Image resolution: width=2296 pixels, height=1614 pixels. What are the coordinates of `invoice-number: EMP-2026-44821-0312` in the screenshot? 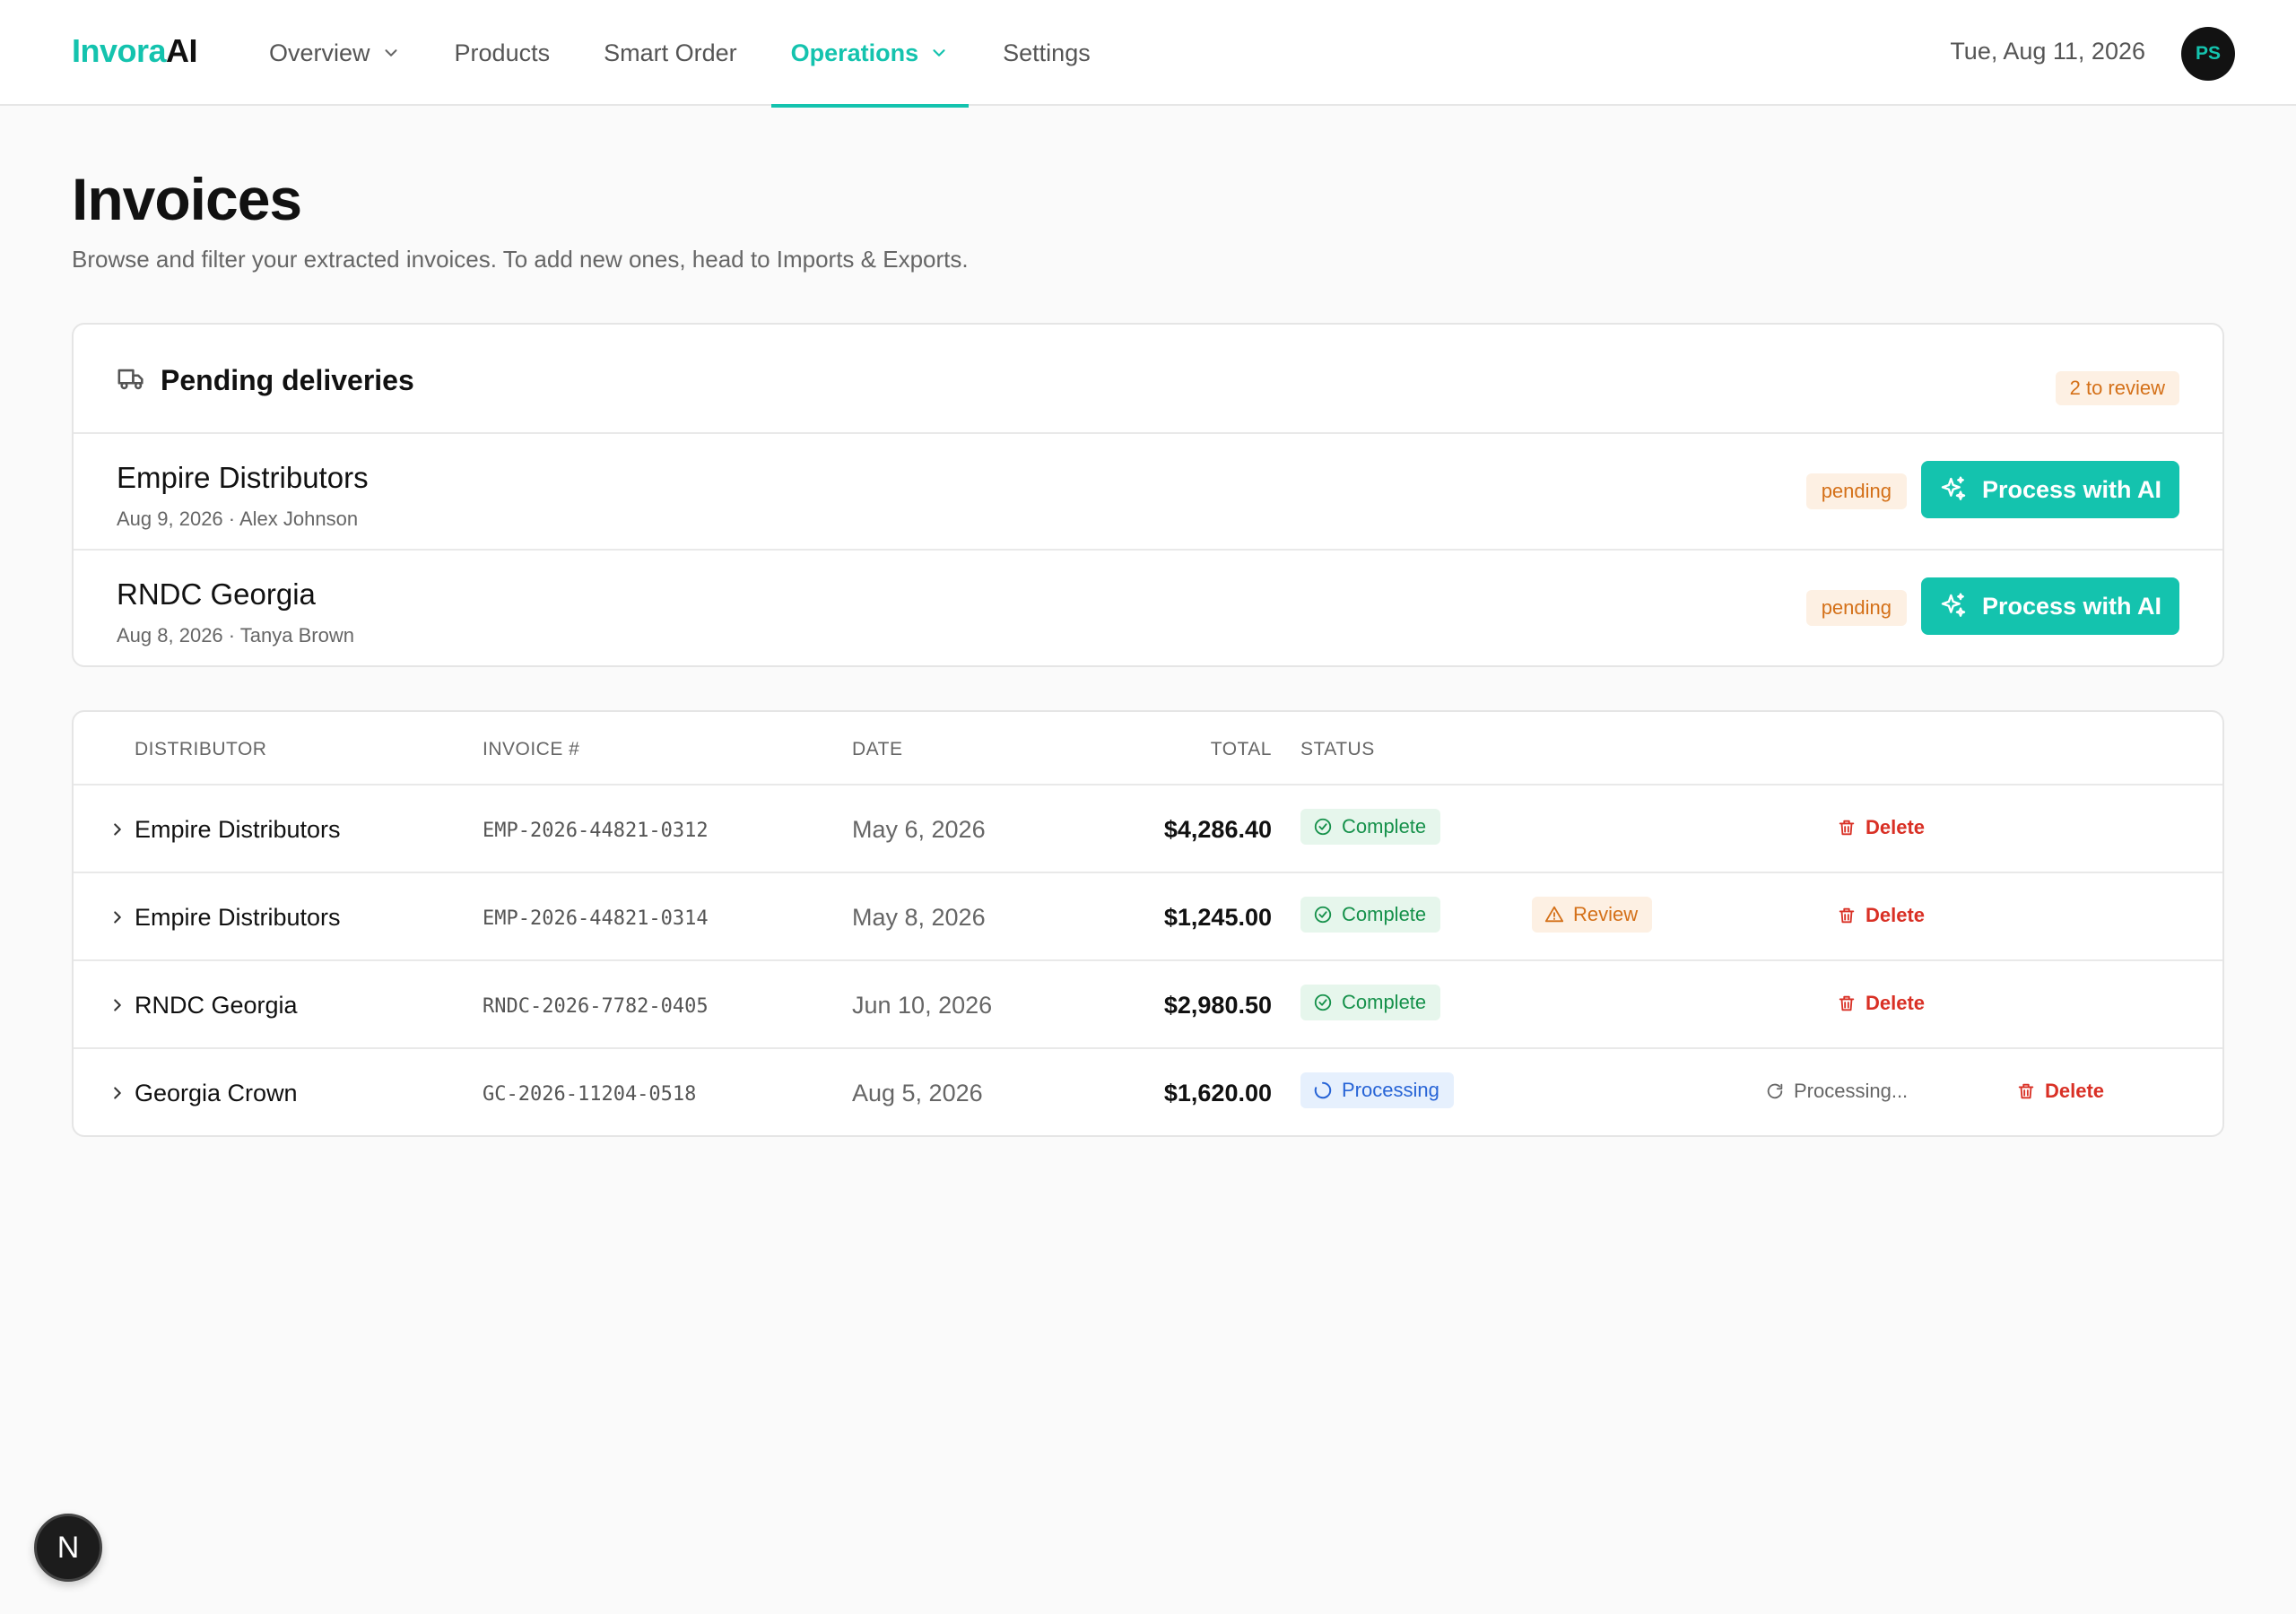 It's located at (596, 831).